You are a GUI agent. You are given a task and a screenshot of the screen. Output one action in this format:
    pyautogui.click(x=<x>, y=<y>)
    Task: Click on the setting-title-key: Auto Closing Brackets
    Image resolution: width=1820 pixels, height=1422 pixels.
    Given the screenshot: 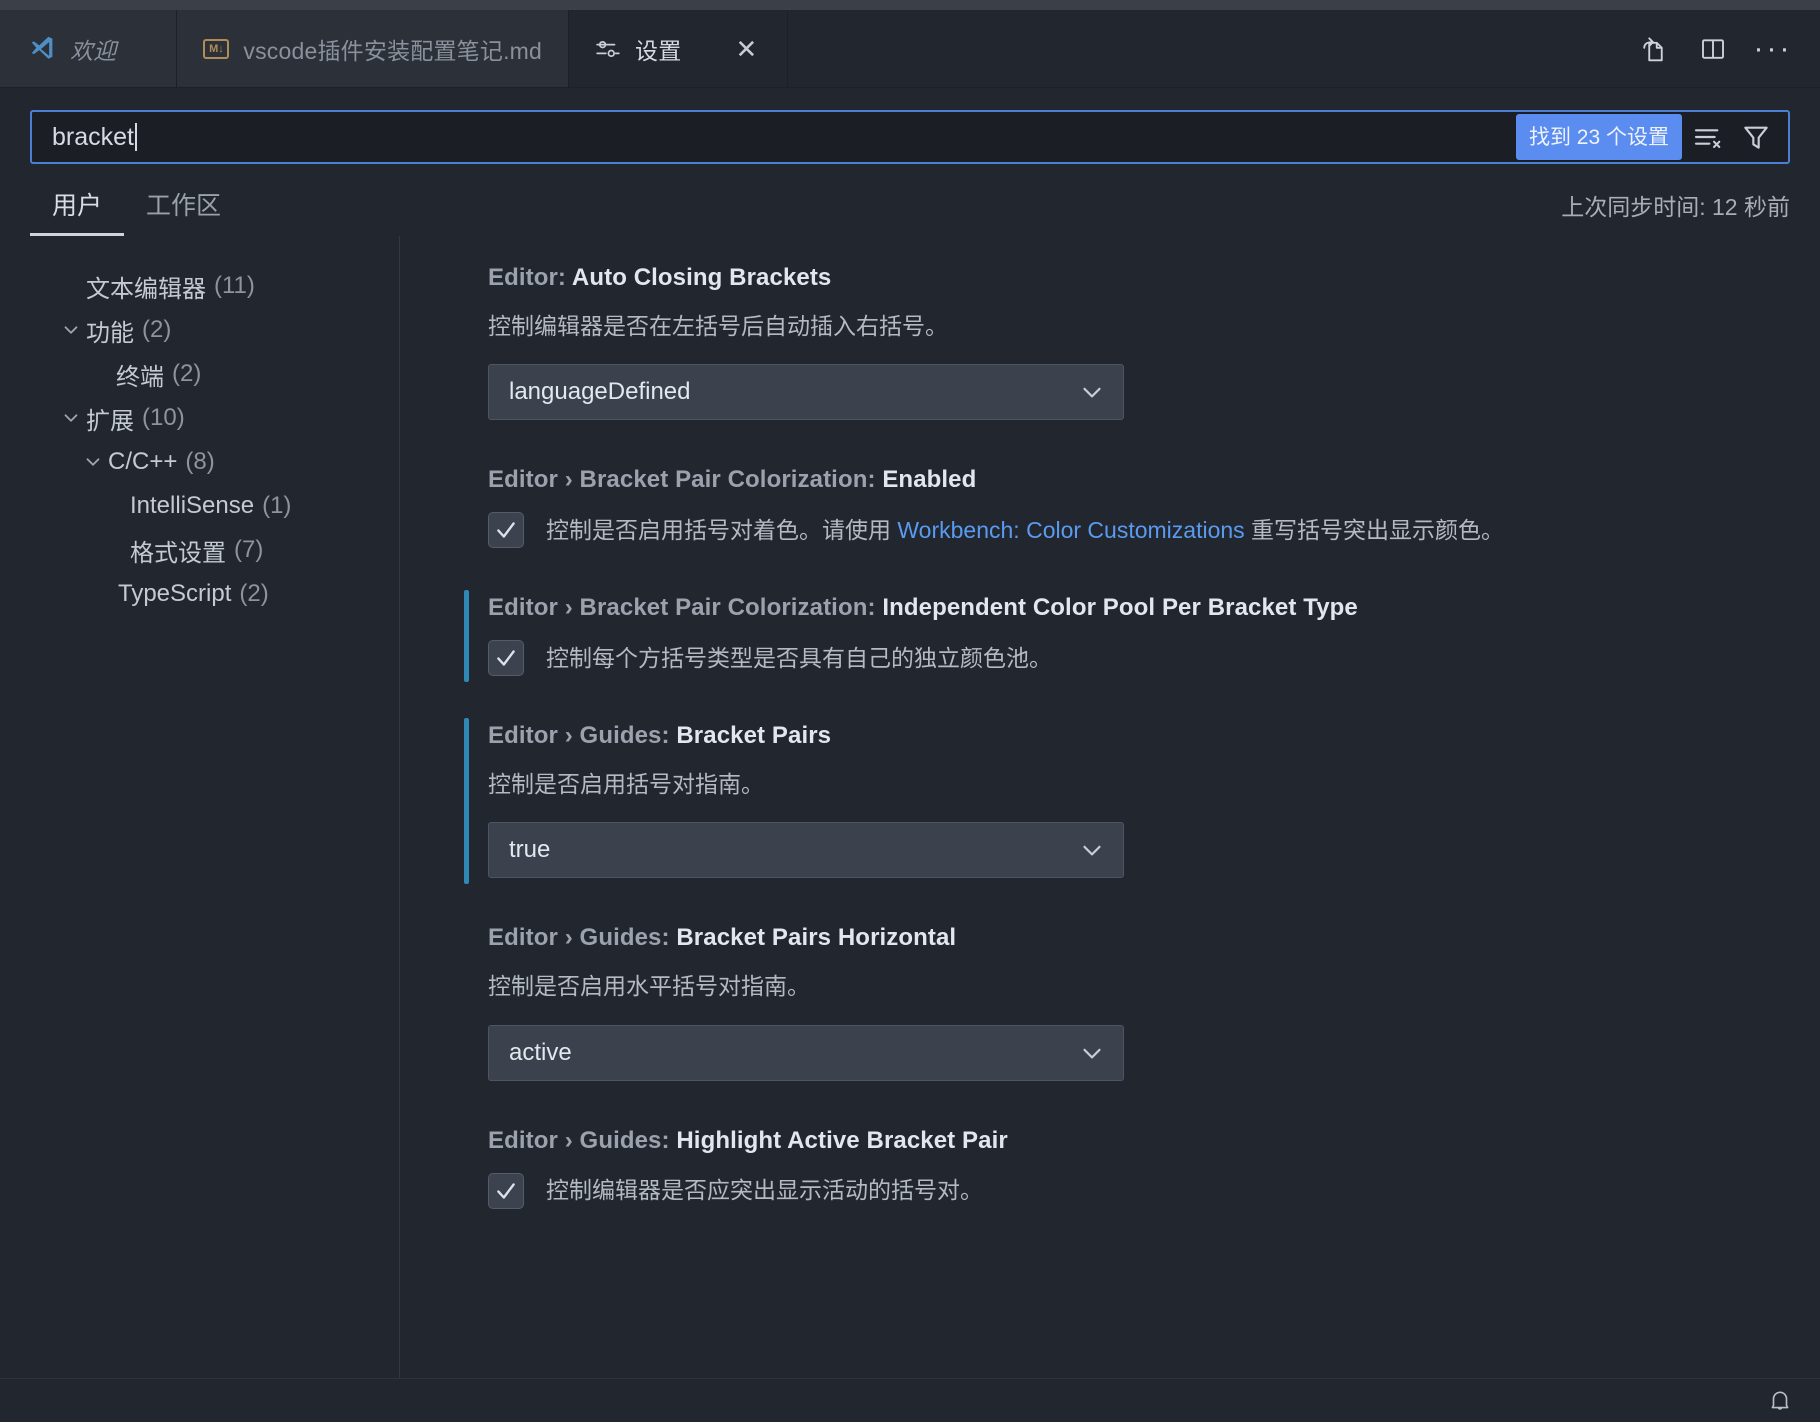 What is the action you would take?
    pyautogui.click(x=701, y=277)
    